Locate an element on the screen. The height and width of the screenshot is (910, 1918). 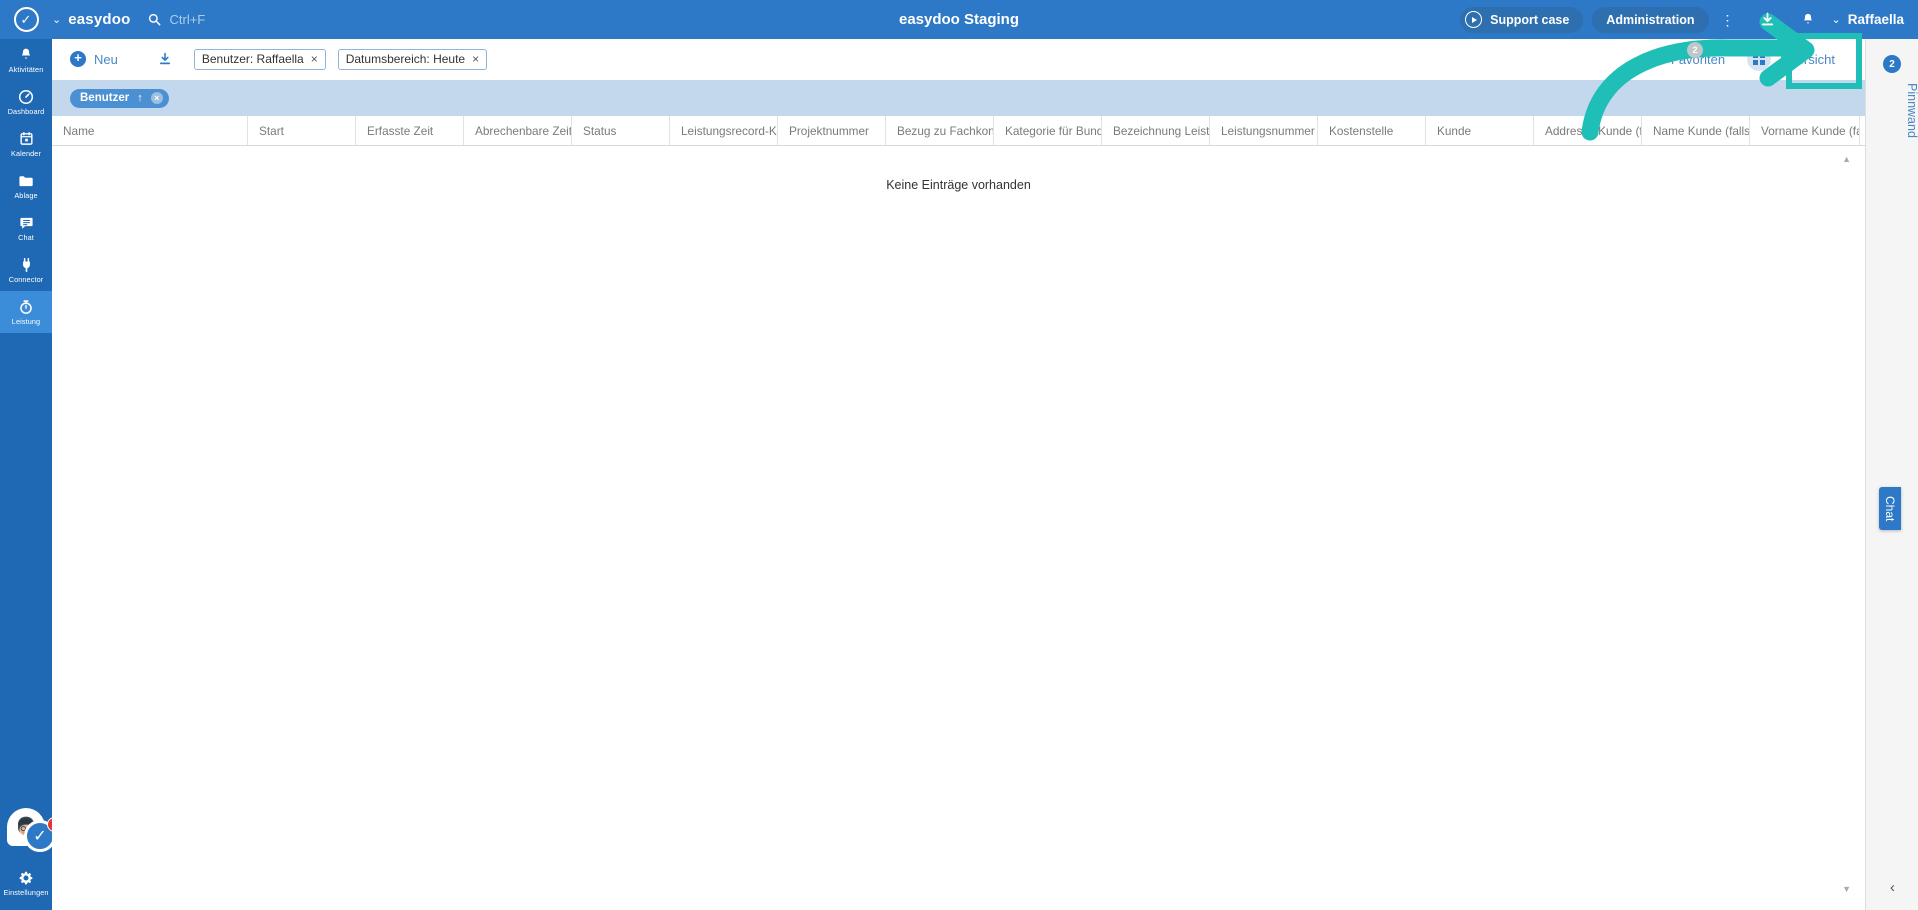
support-case-button: Support case is located at coordinates (1522, 19).